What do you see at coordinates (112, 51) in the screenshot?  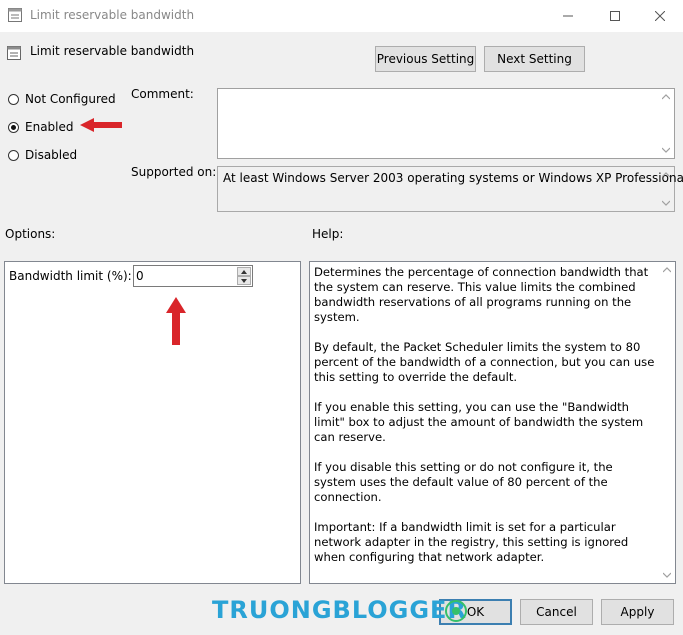 I see `setting-title: Limit reservable bandwidth` at bounding box center [112, 51].